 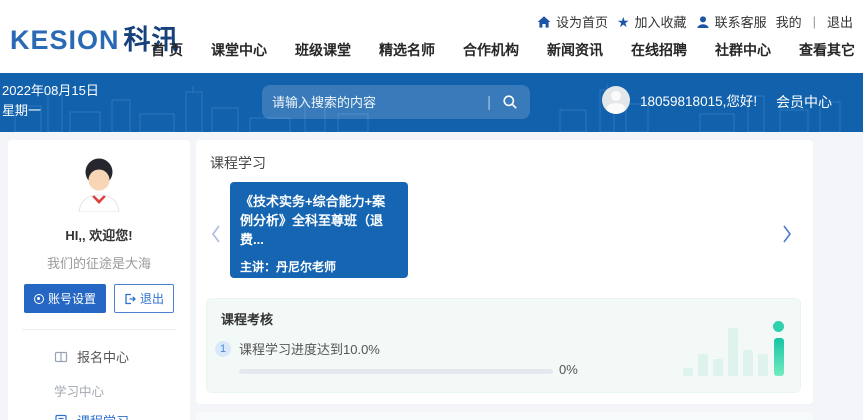 What do you see at coordinates (291, 286) in the screenshot?
I see `course-duration: 课程总时长：0小时` at bounding box center [291, 286].